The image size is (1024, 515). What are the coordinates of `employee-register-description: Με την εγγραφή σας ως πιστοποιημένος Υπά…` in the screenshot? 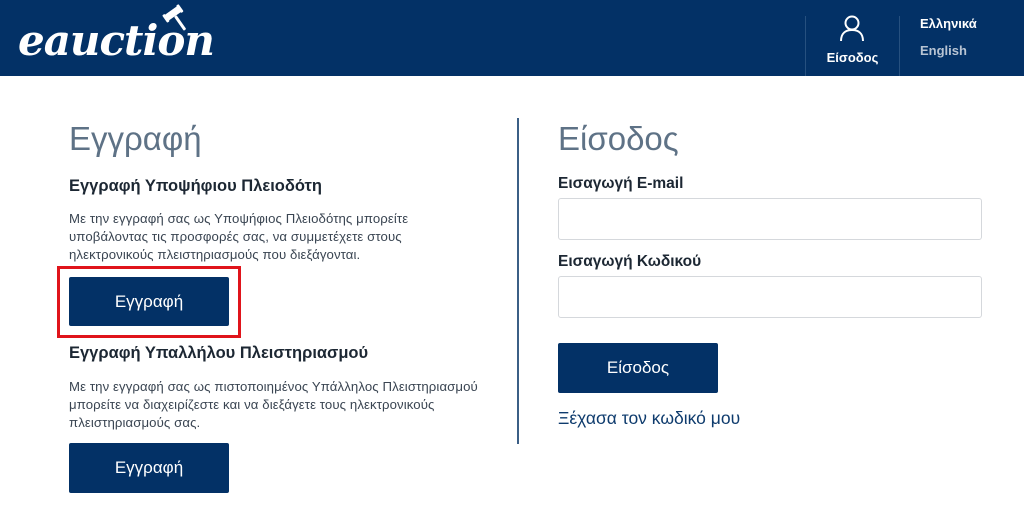 It's located at (273, 404).